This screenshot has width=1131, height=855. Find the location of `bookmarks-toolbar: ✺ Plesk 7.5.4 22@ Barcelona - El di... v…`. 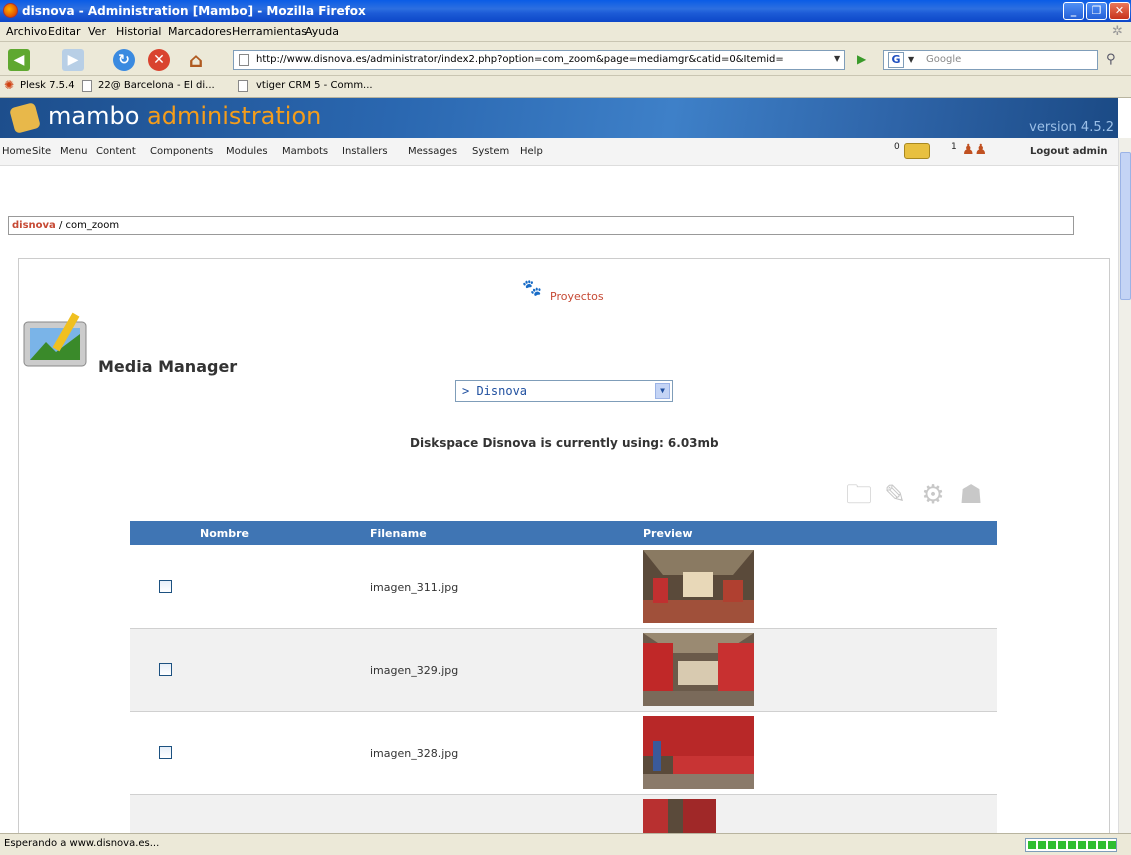

bookmarks-toolbar: ✺ Plesk 7.5.4 22@ Barcelona - El di... v… is located at coordinates (565, 87).